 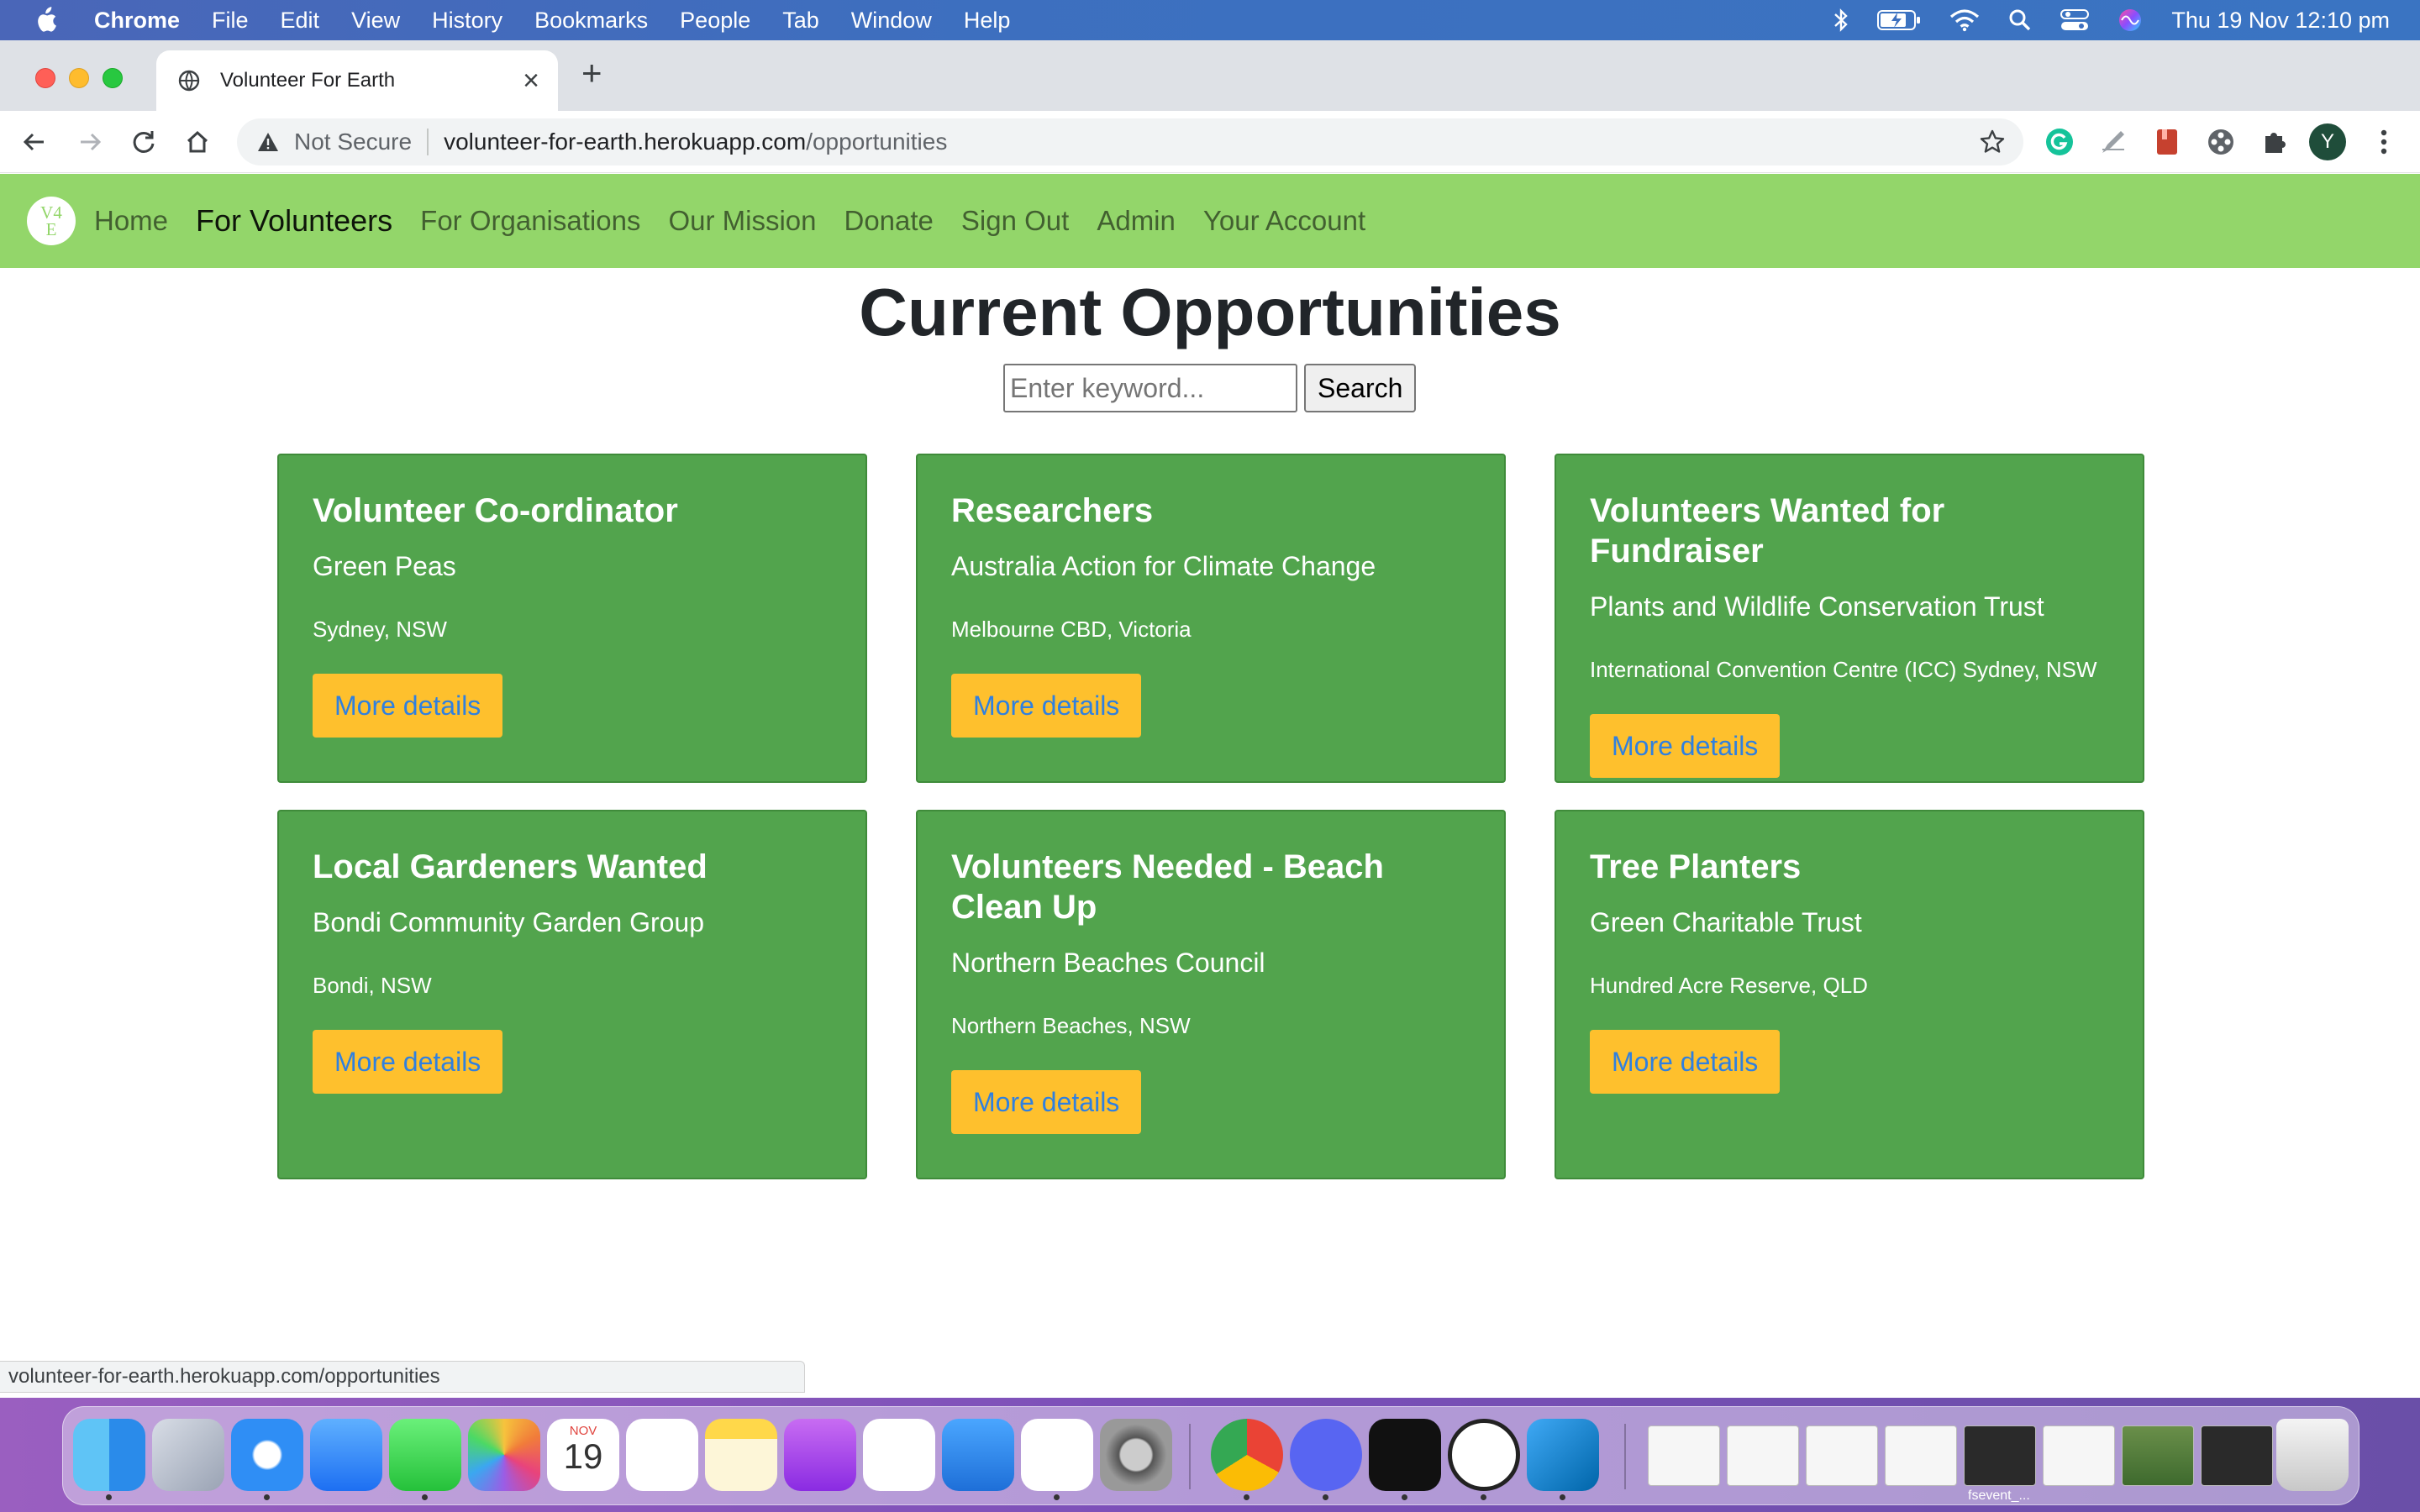 What do you see at coordinates (2059, 142) in the screenshot?
I see `grammarly-extension-icon` at bounding box center [2059, 142].